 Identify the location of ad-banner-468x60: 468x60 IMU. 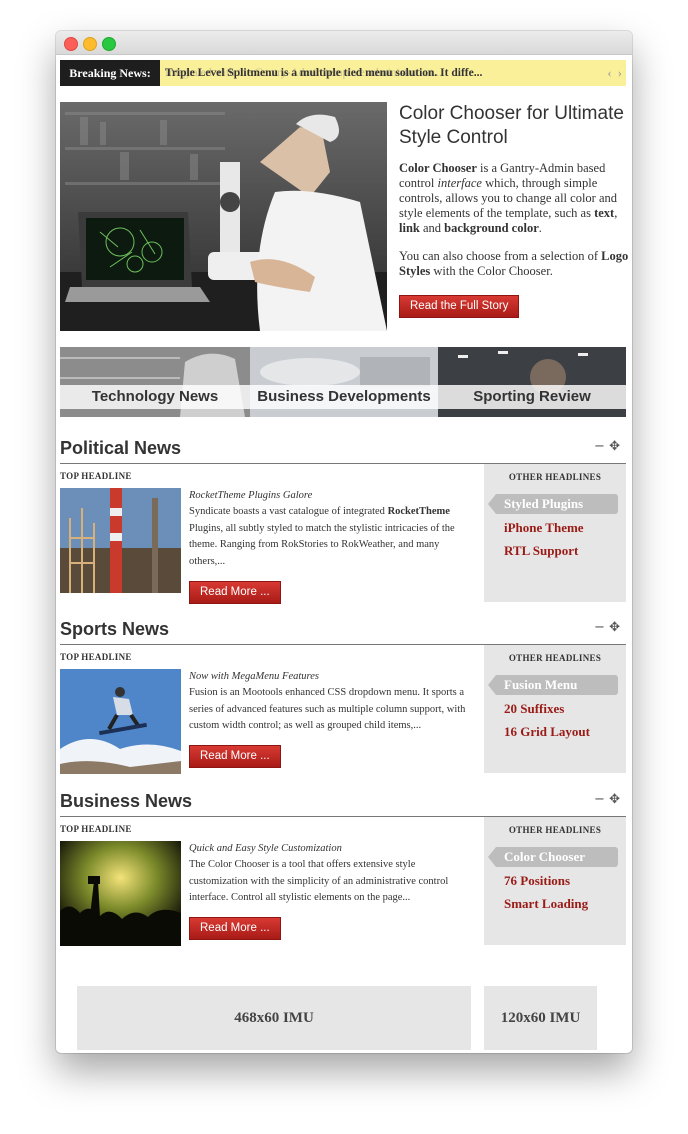
(274, 1018).